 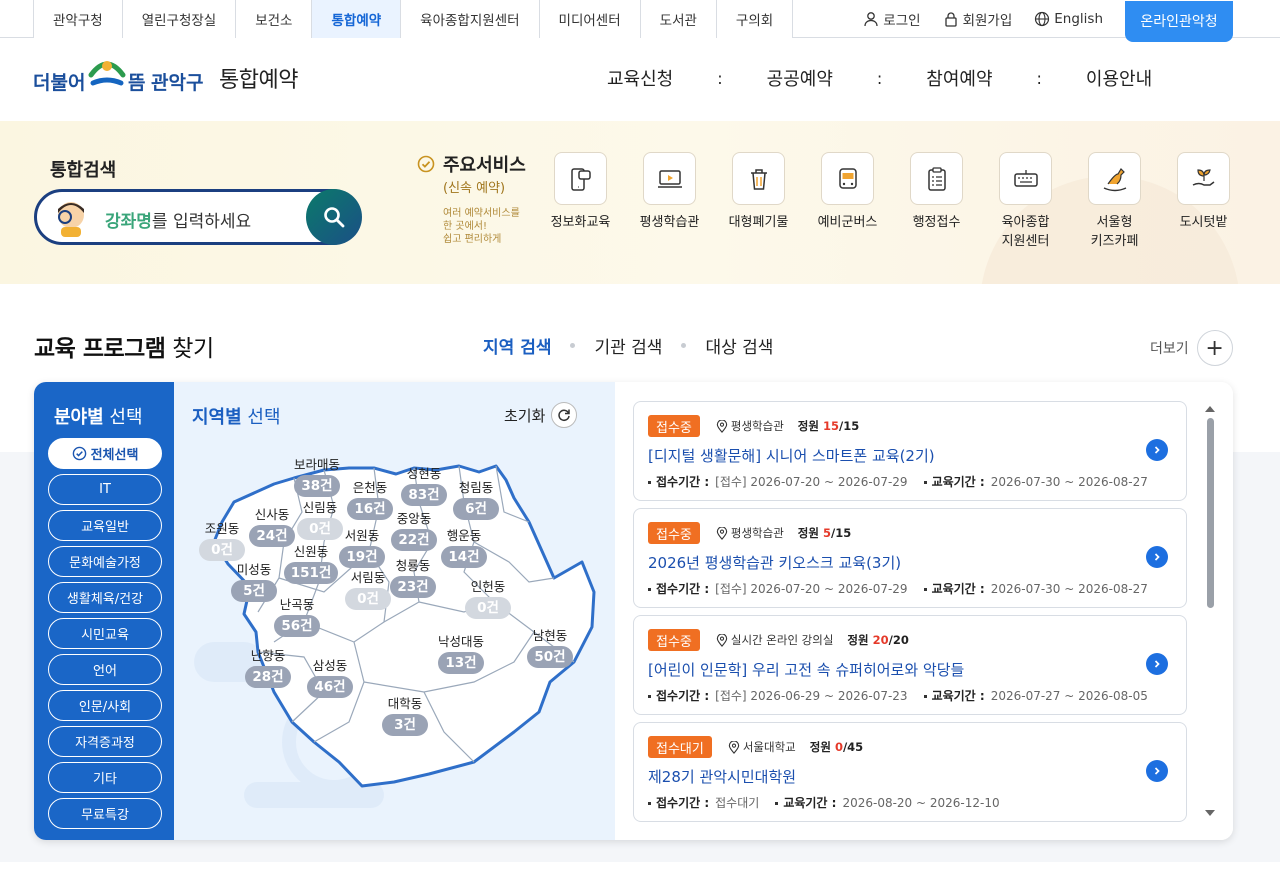 What do you see at coordinates (105, 813) in the screenshot?
I see `field-free-lecture-button: 무료특강` at bounding box center [105, 813].